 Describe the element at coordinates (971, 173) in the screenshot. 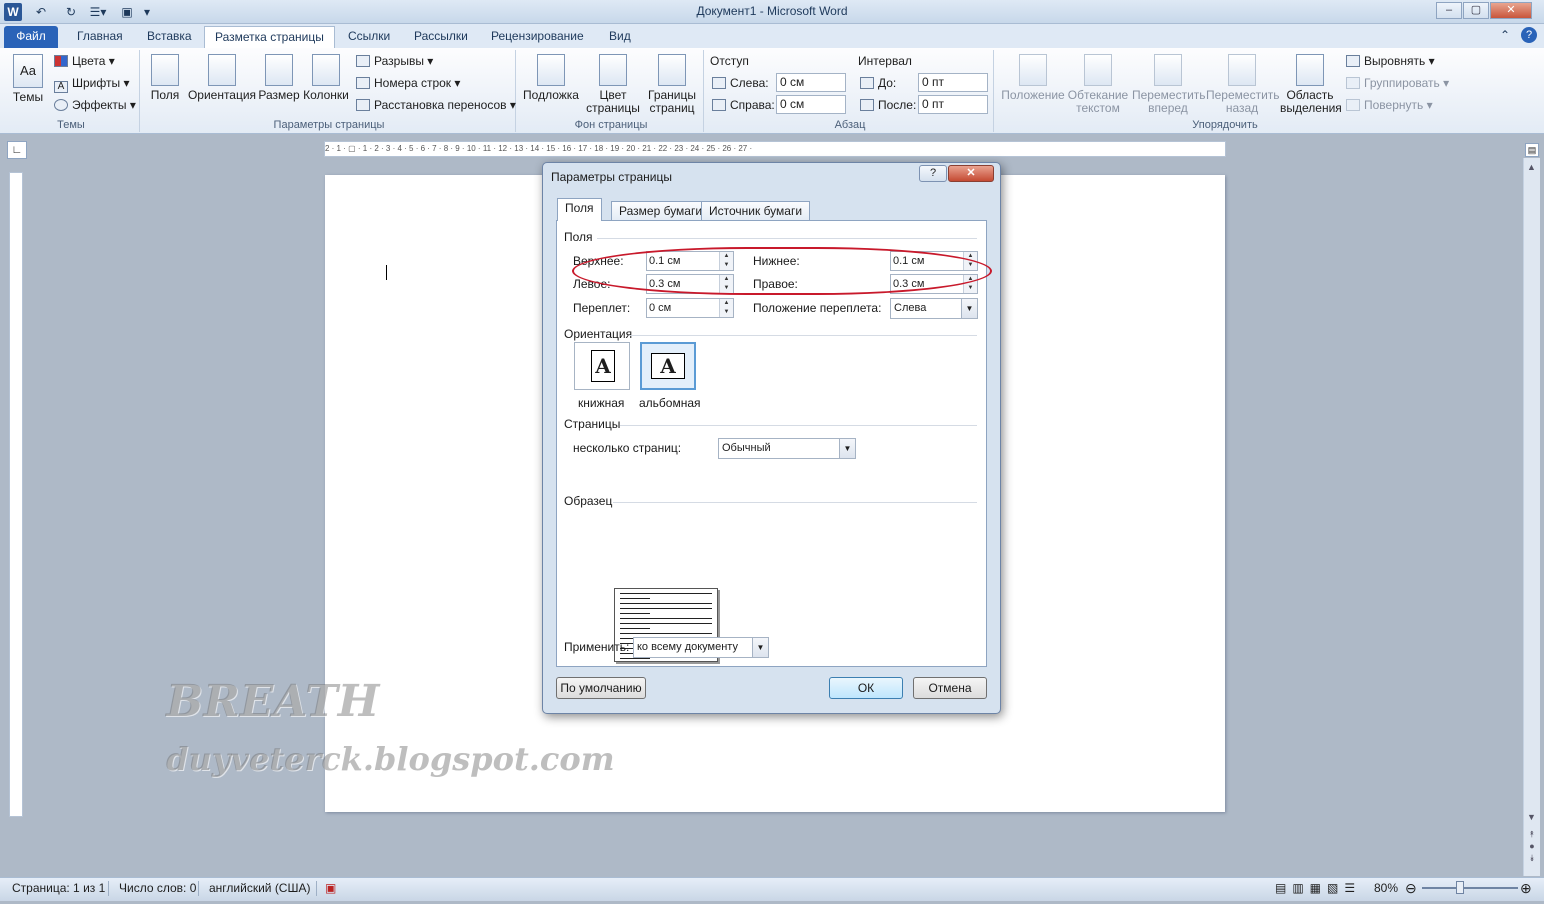

I see `dialog-close-button: ✕` at that location.